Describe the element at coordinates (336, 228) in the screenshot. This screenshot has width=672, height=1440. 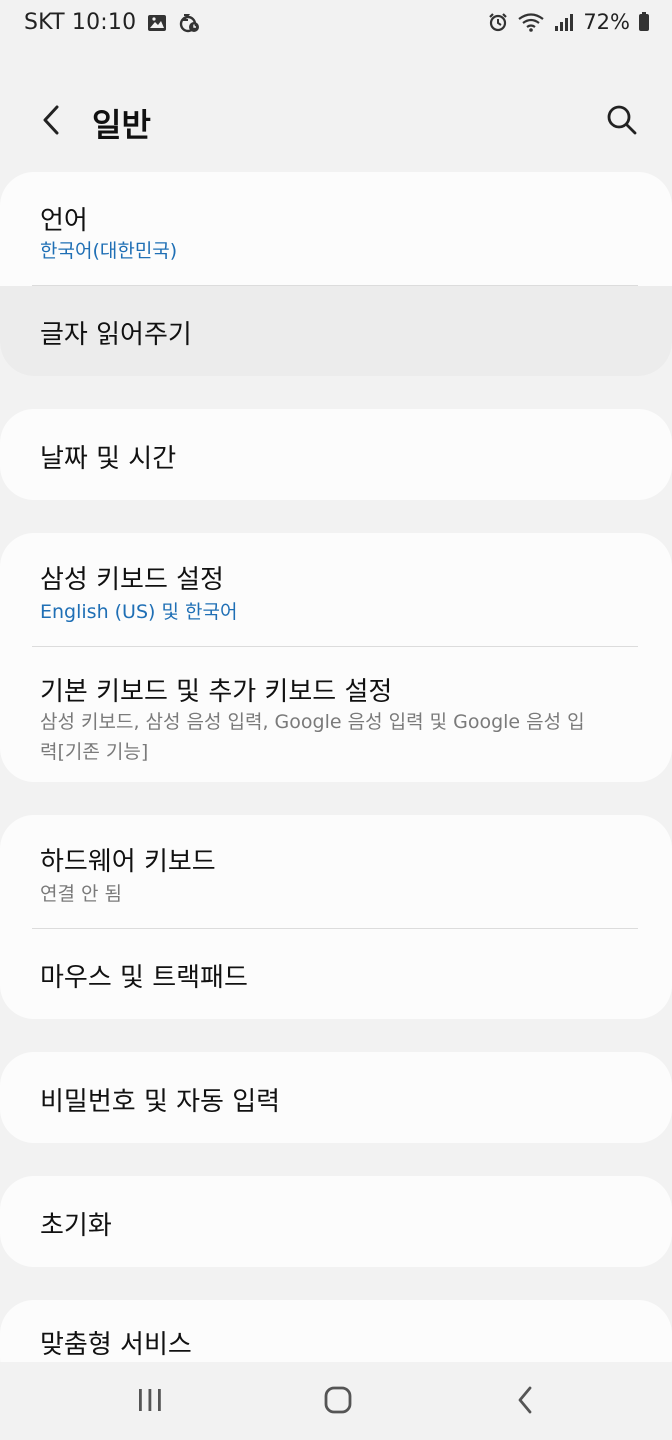
I see `language-item: 언어 한국어(대한민국)` at that location.